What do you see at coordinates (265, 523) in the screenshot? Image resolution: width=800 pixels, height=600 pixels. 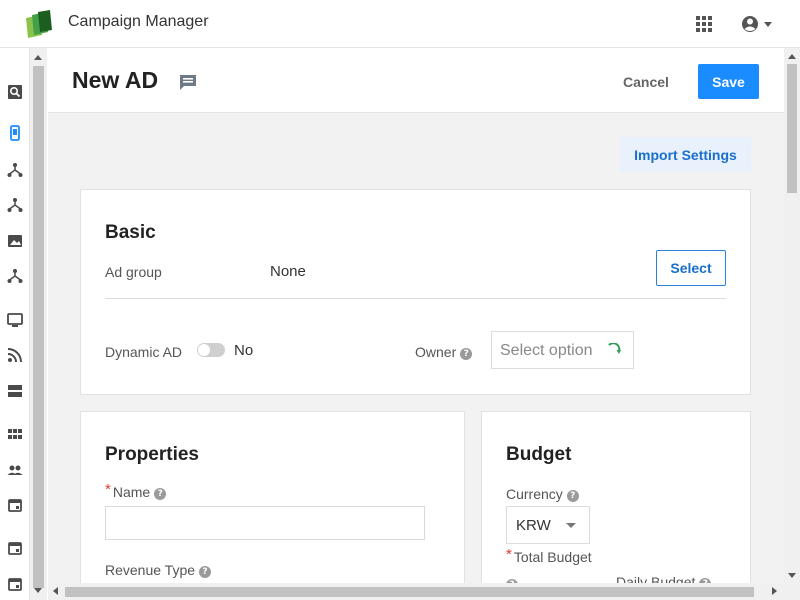 I see `name-input` at bounding box center [265, 523].